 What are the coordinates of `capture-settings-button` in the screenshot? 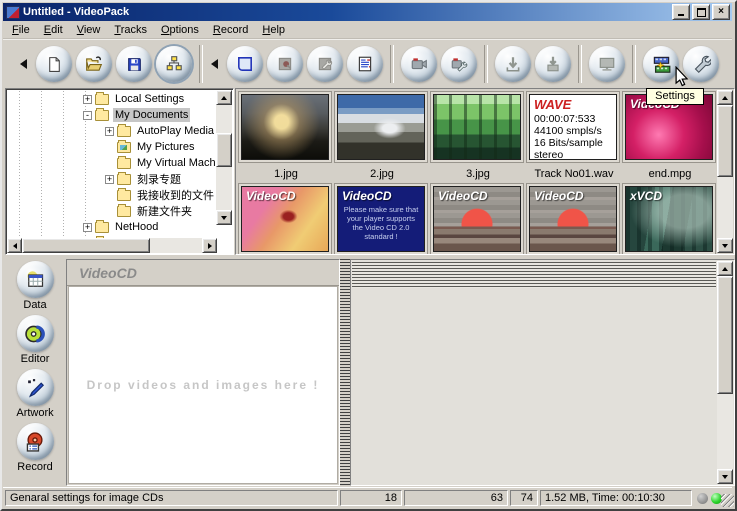 It's located at (459, 64).